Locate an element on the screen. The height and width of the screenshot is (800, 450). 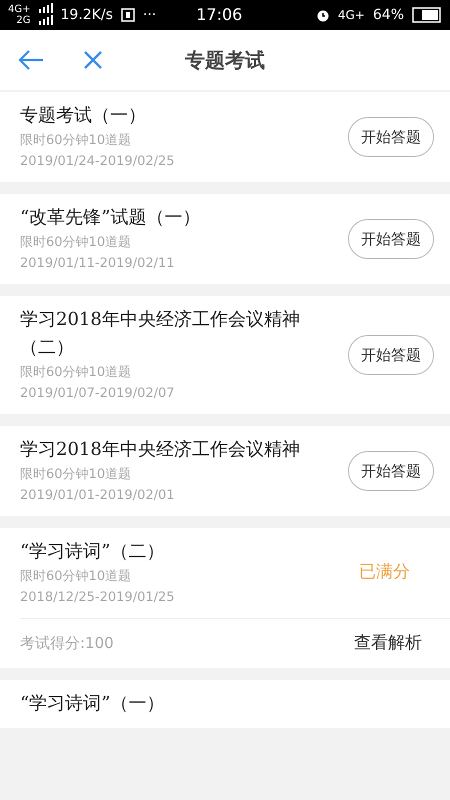
network-label: 2G is located at coordinates (23, 20).